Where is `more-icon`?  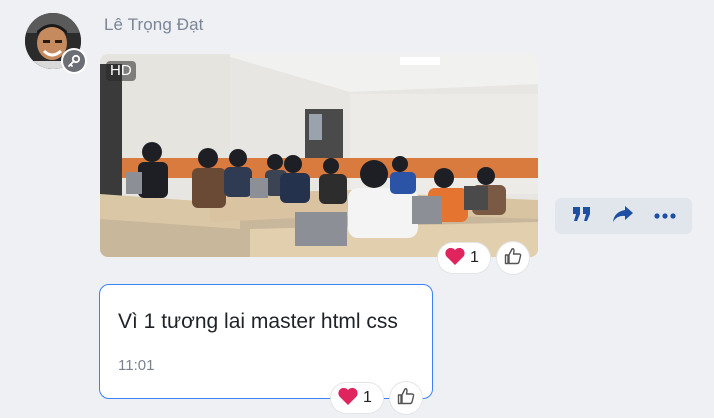
more-icon is located at coordinates (665, 216).